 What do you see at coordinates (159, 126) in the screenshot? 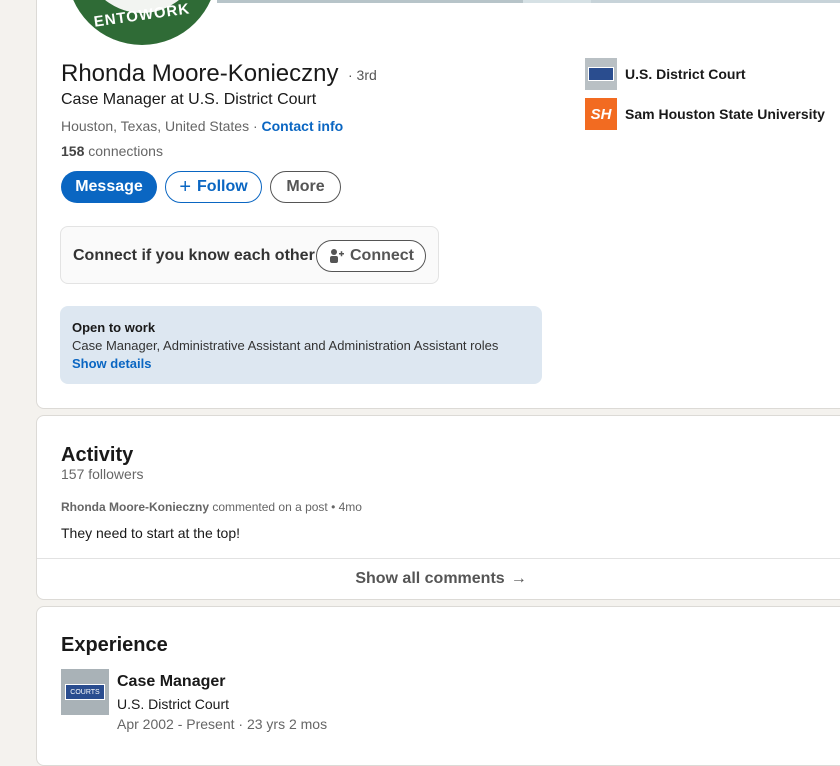
I see `location-text: Houston, Texas, United States ·` at bounding box center [159, 126].